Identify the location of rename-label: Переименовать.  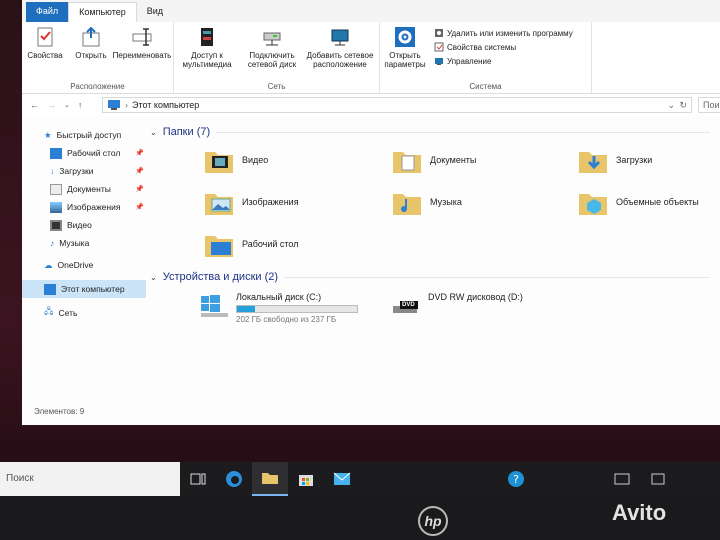
(142, 55).